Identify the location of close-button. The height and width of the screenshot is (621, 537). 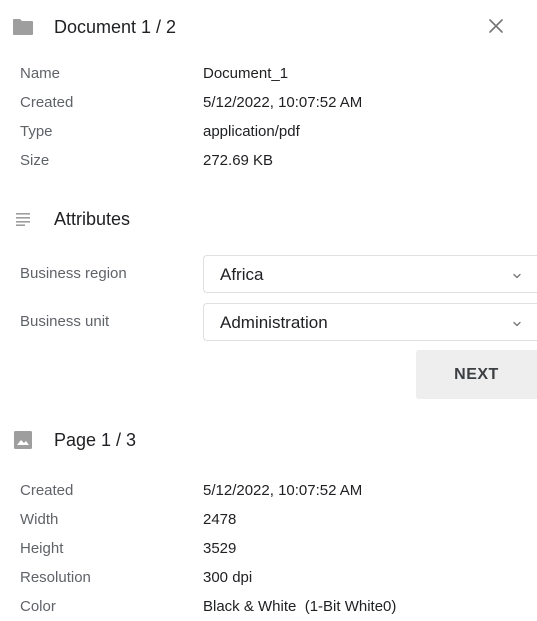
(496, 28).